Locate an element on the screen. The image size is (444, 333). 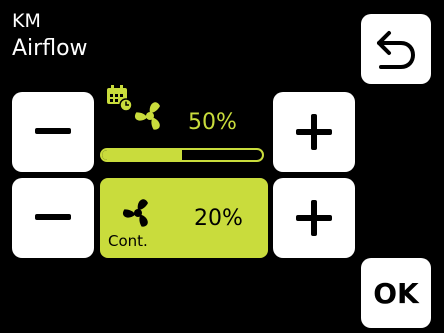
continuous-decrease-button is located at coordinates (53, 218).